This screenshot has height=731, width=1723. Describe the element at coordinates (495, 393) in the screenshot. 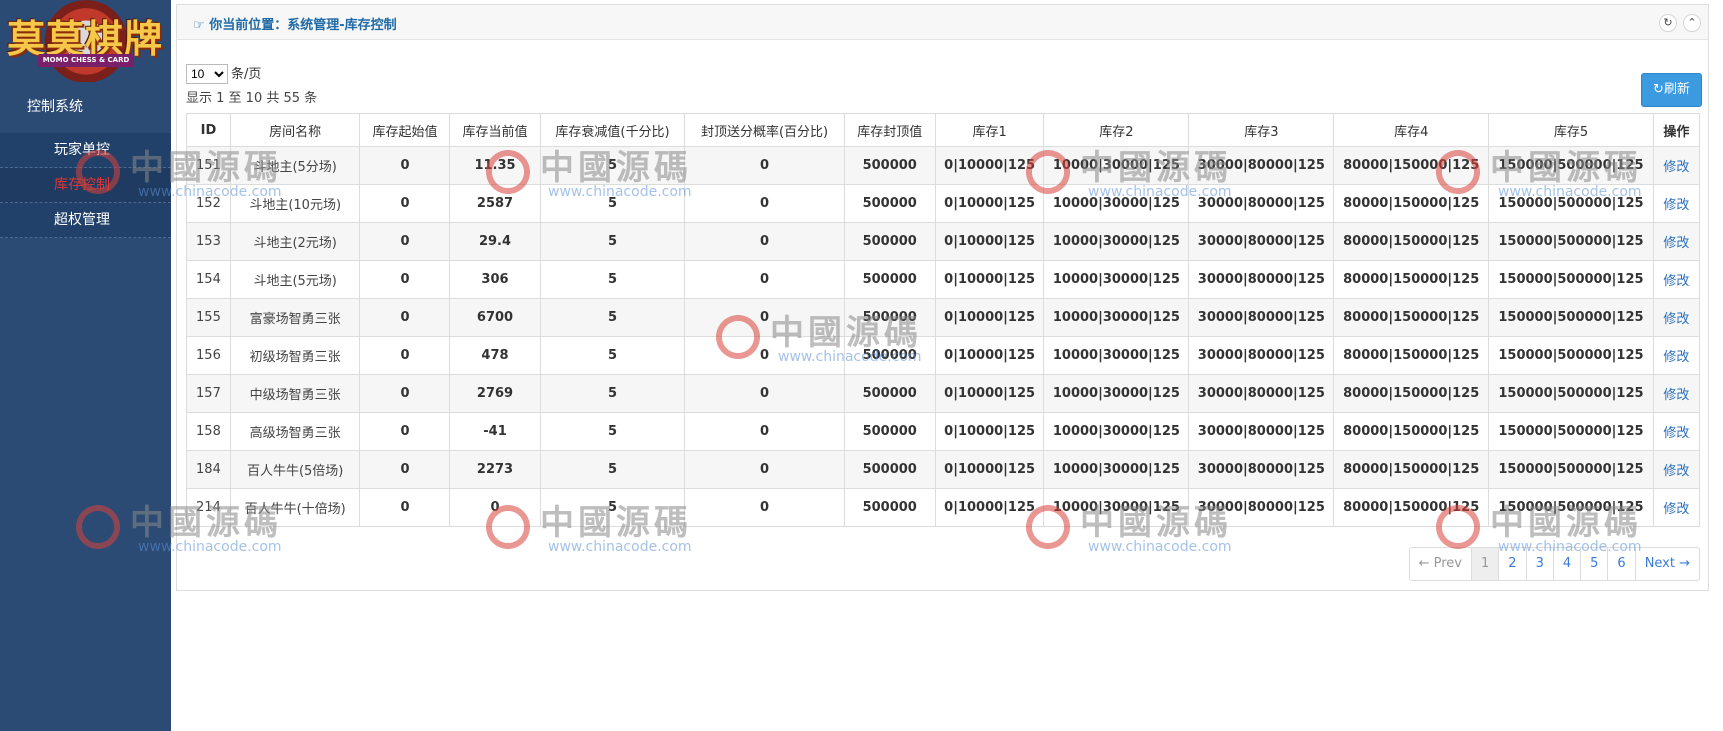

I see `cell-stock-current: 2769` at that location.